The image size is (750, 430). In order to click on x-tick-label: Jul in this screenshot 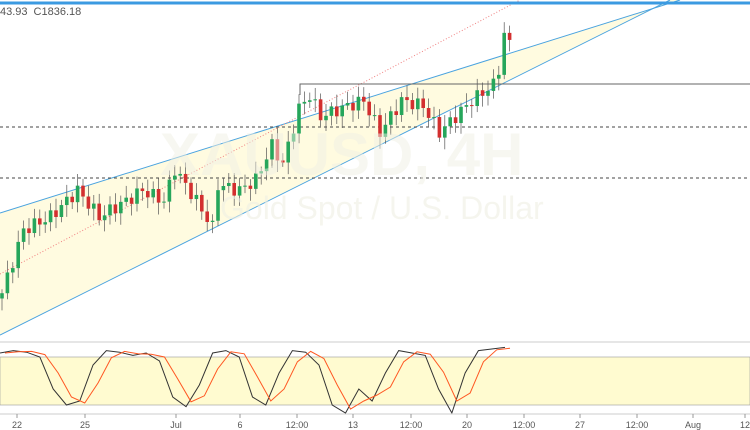, I will do `click(176, 425)`.